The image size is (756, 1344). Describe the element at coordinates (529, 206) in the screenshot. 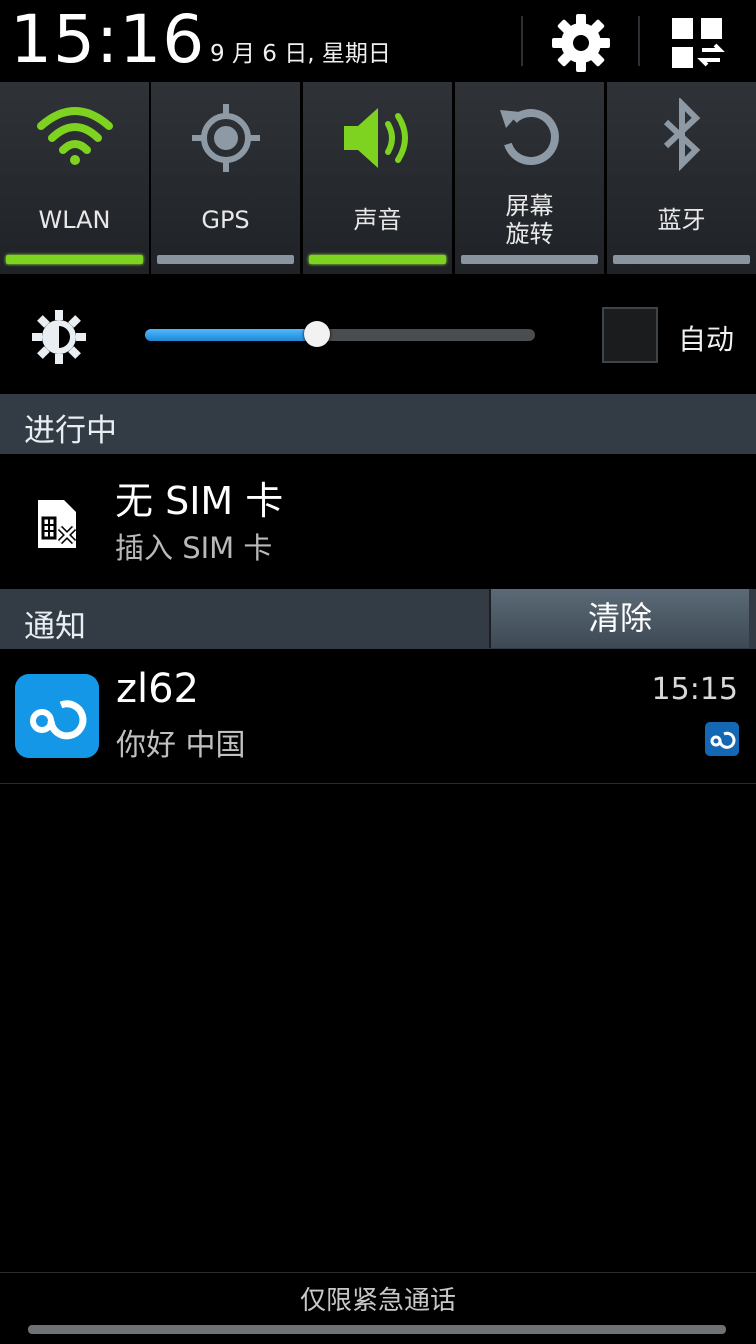

I see `toggle-label-line1: 屏幕` at that location.